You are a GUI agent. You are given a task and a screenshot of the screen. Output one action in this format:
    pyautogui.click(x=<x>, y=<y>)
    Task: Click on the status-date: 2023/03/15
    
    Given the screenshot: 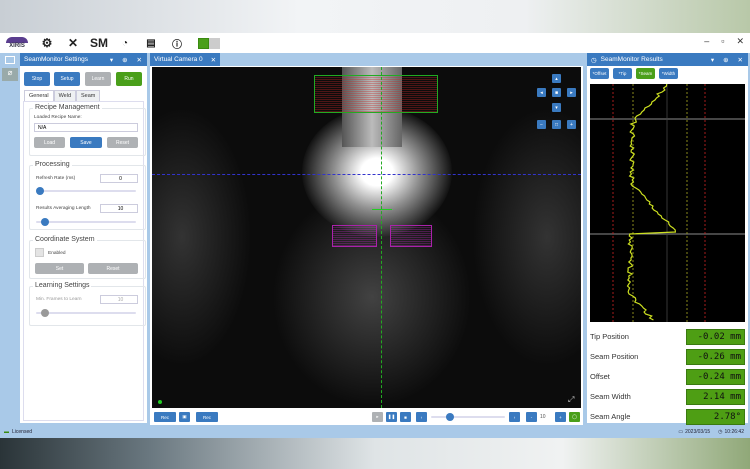 What is the action you would take?
    pyautogui.click(x=698, y=431)
    